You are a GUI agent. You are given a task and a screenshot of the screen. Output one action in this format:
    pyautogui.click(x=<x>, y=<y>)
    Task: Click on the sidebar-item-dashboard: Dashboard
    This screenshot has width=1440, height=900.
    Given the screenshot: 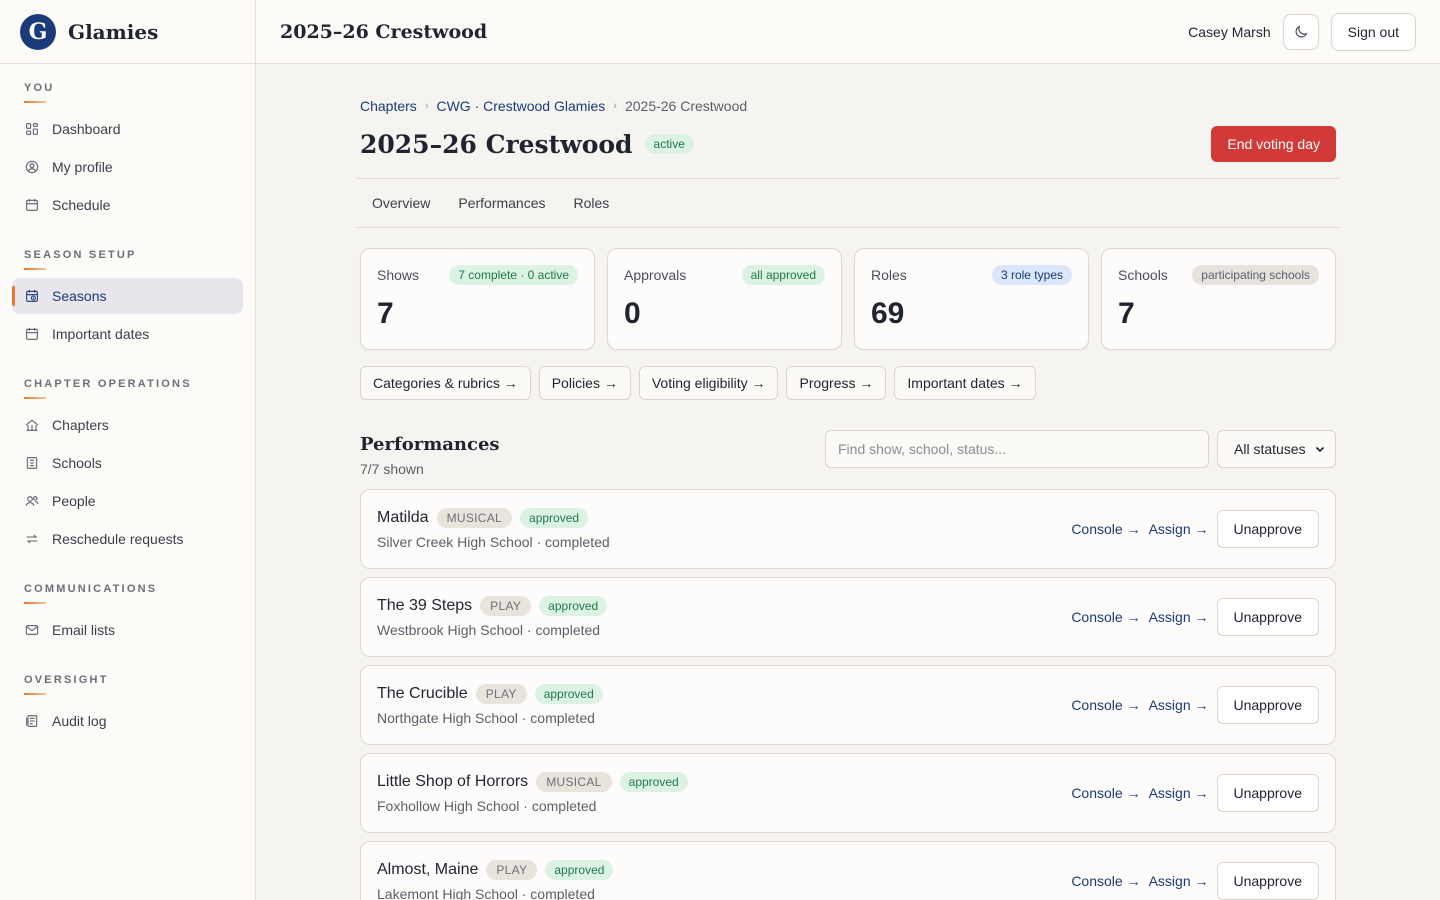 What is the action you would take?
    pyautogui.click(x=127, y=129)
    